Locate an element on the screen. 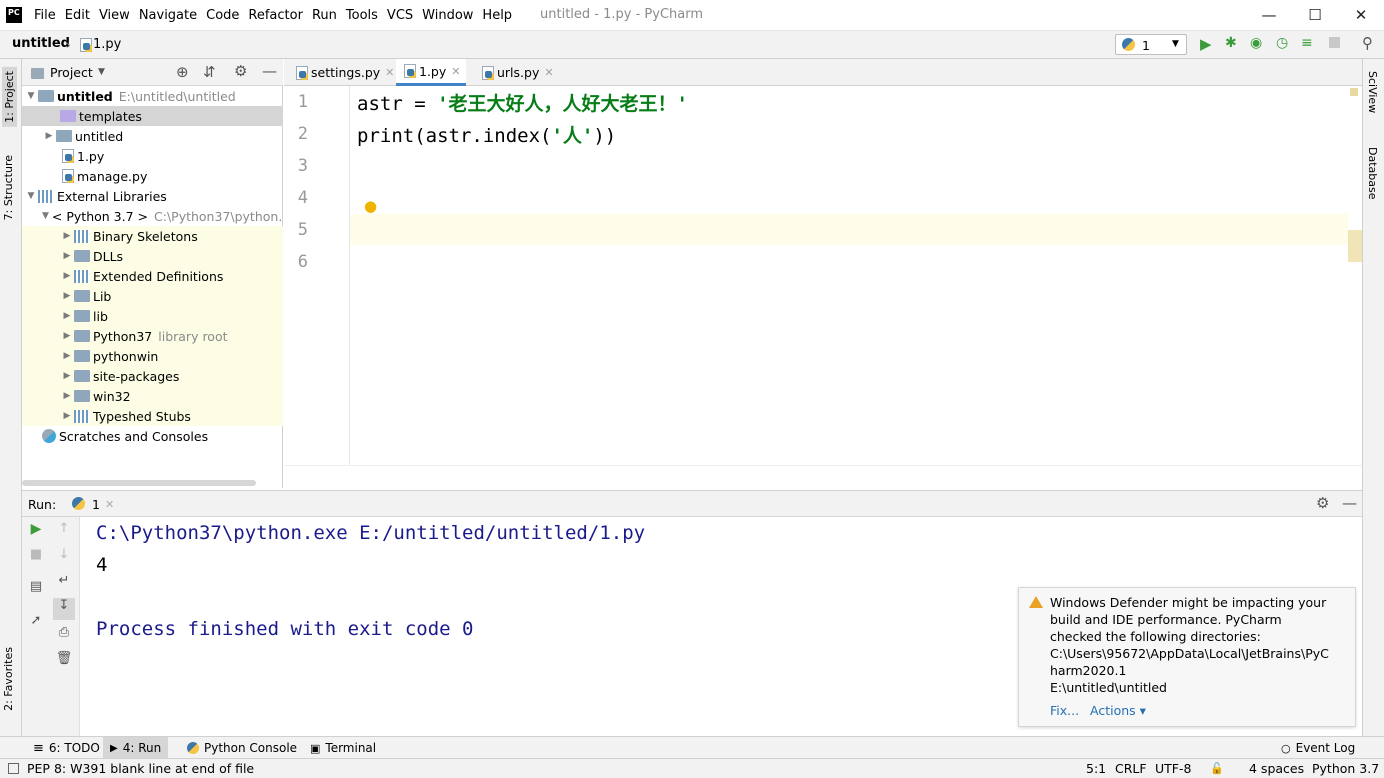 This screenshot has width=1384, height=778. tab-database: Database is located at coordinates (1372, 173).